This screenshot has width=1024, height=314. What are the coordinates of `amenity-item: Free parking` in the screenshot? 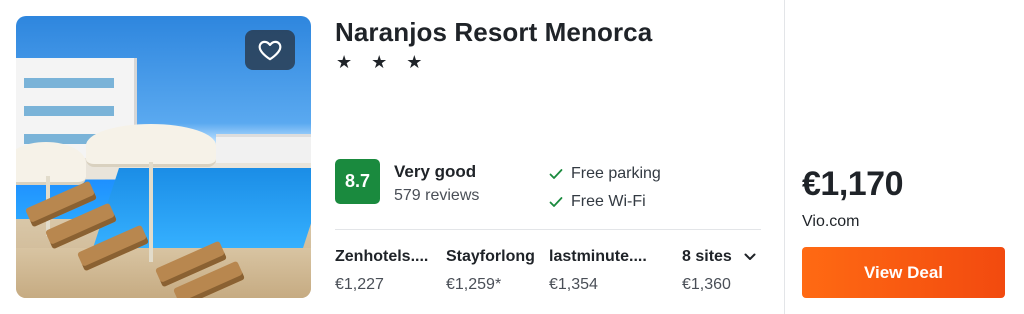 It's located at (604, 174).